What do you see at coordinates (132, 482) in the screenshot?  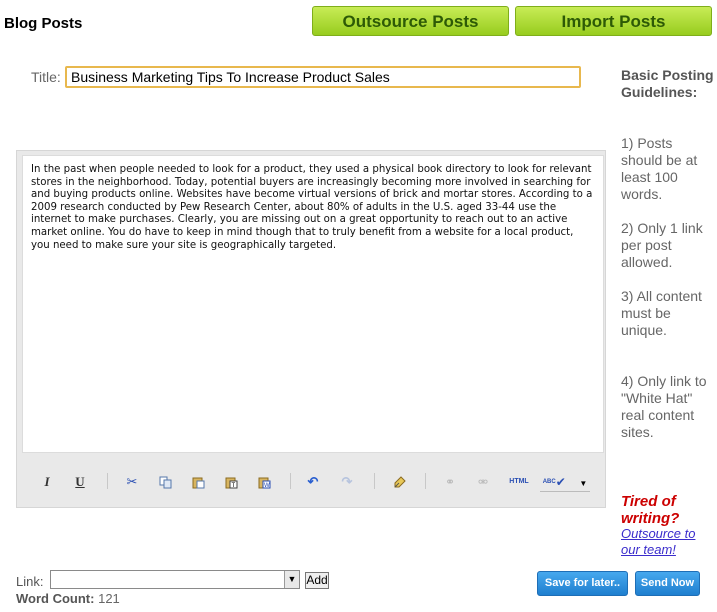 I see `cut-icon: ✂` at bounding box center [132, 482].